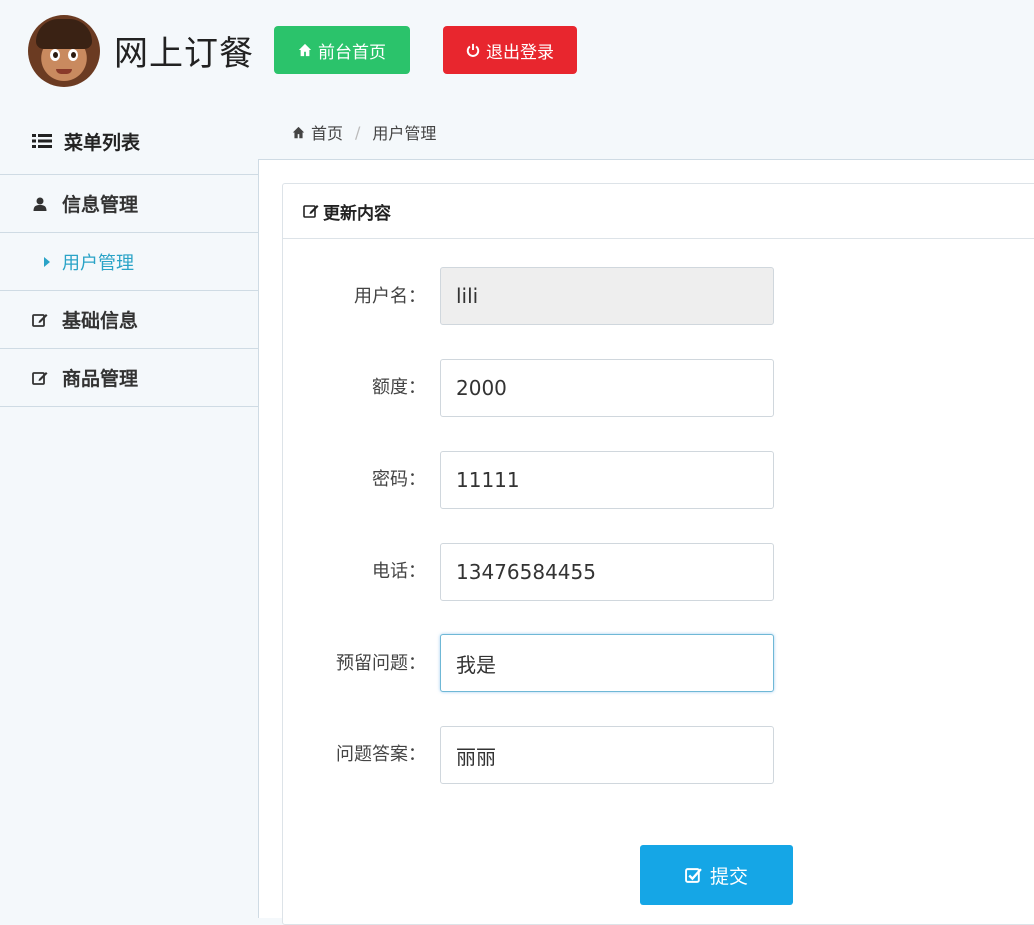 The image size is (1034, 925). I want to click on submit-button-label: 提交, so click(728, 876).